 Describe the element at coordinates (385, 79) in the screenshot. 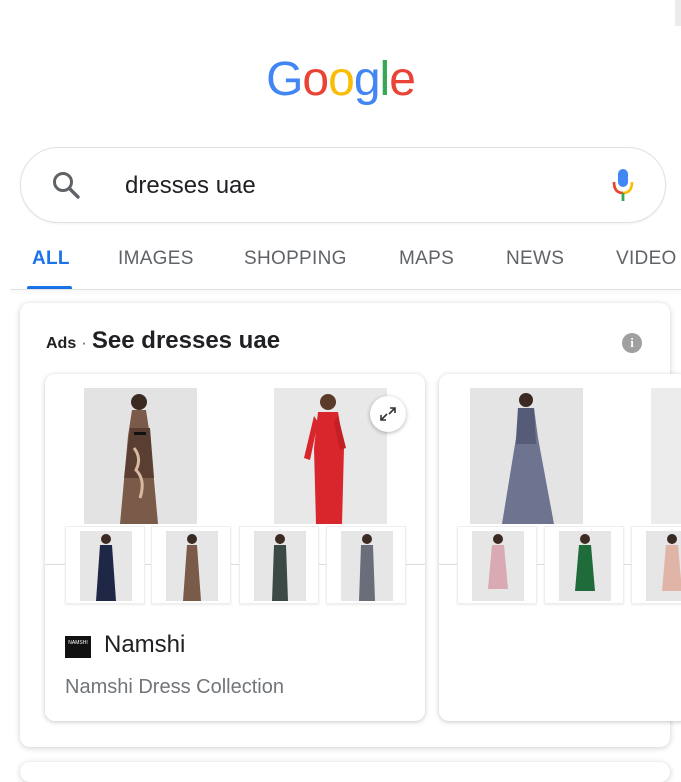

I see `logo-letter: l` at that location.